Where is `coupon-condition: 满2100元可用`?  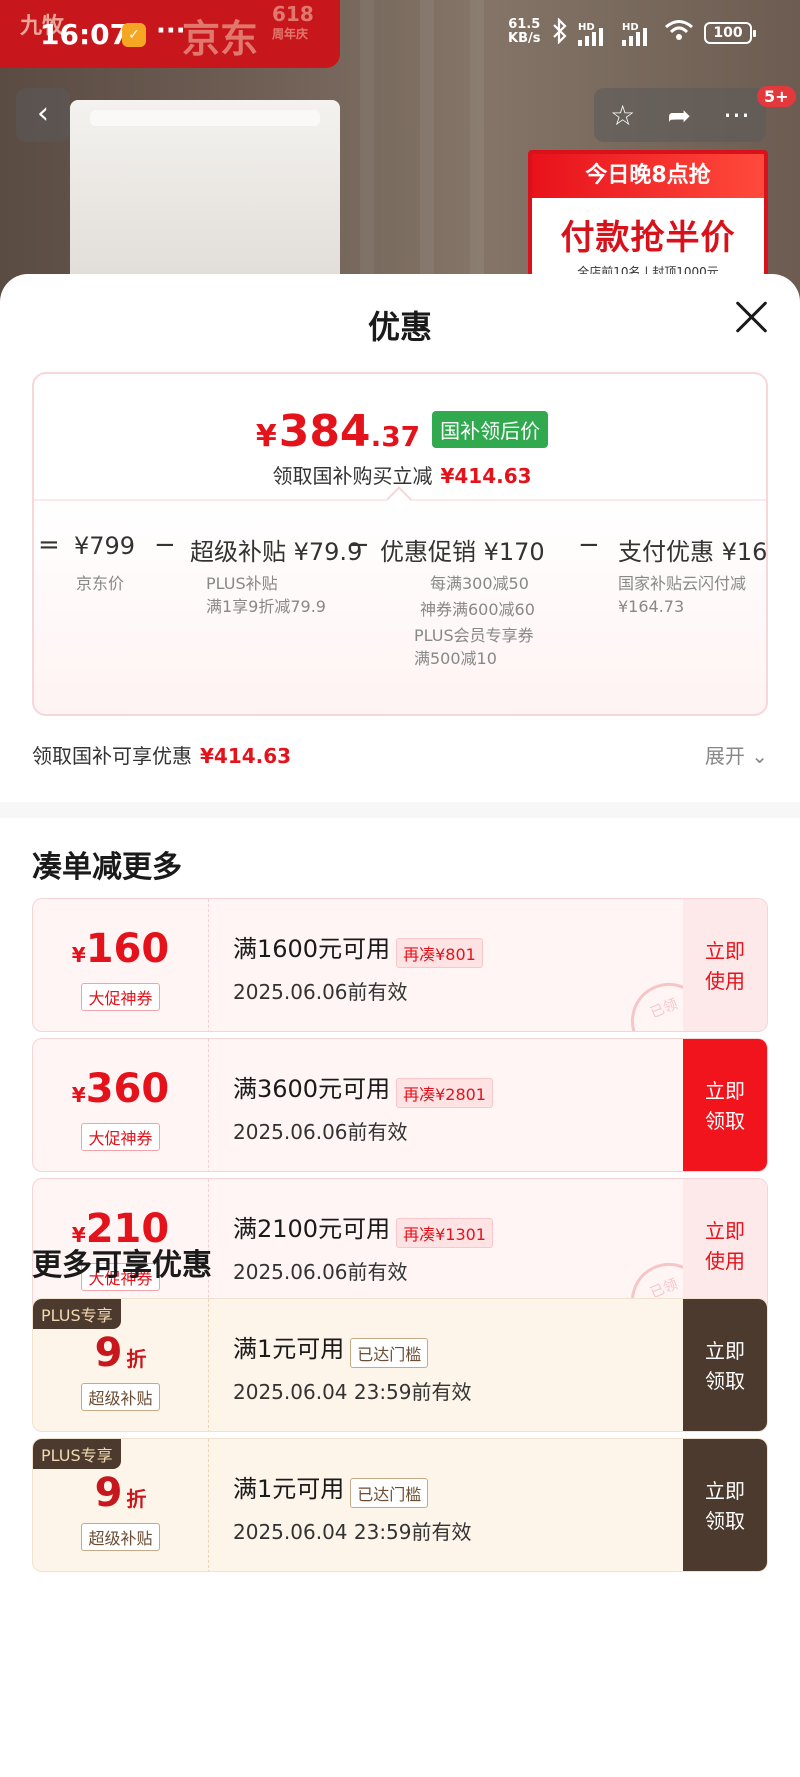
coupon-condition: 满2100元可用 is located at coordinates (312, 1229).